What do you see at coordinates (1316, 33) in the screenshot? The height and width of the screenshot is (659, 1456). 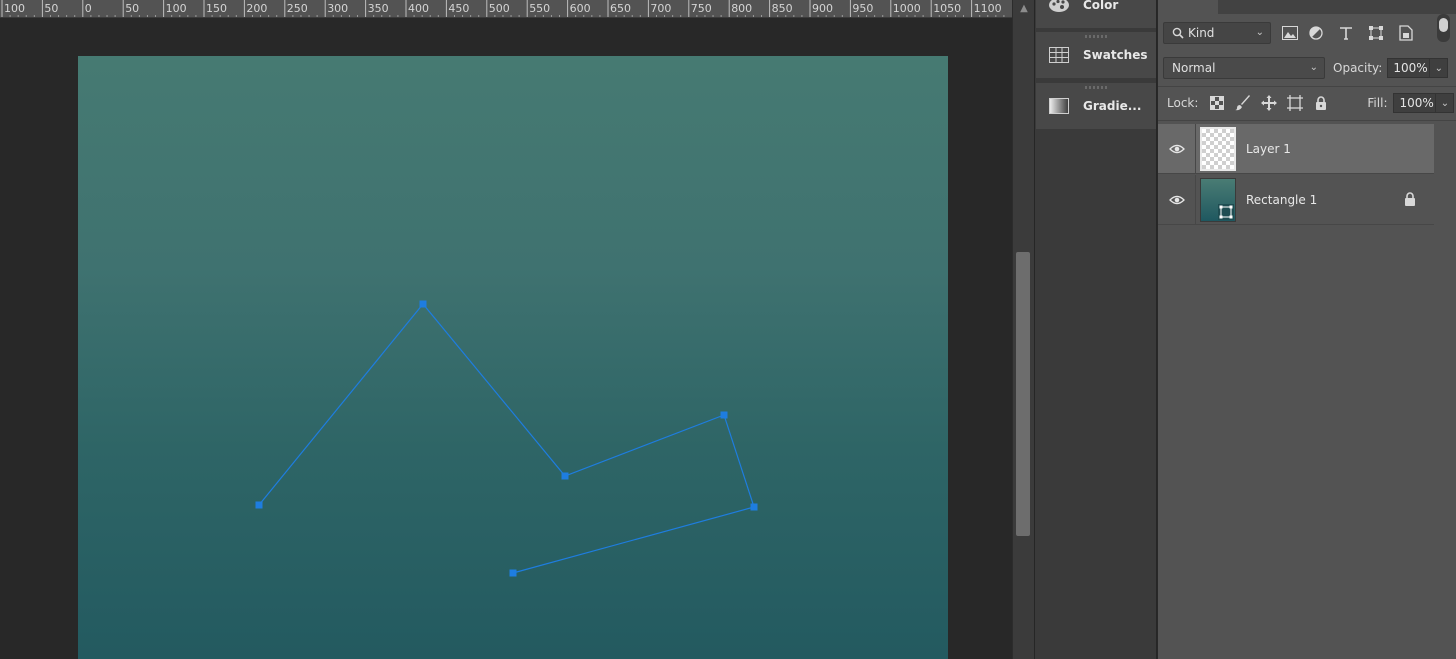 I see `filter-adjustment-layers-icon` at bounding box center [1316, 33].